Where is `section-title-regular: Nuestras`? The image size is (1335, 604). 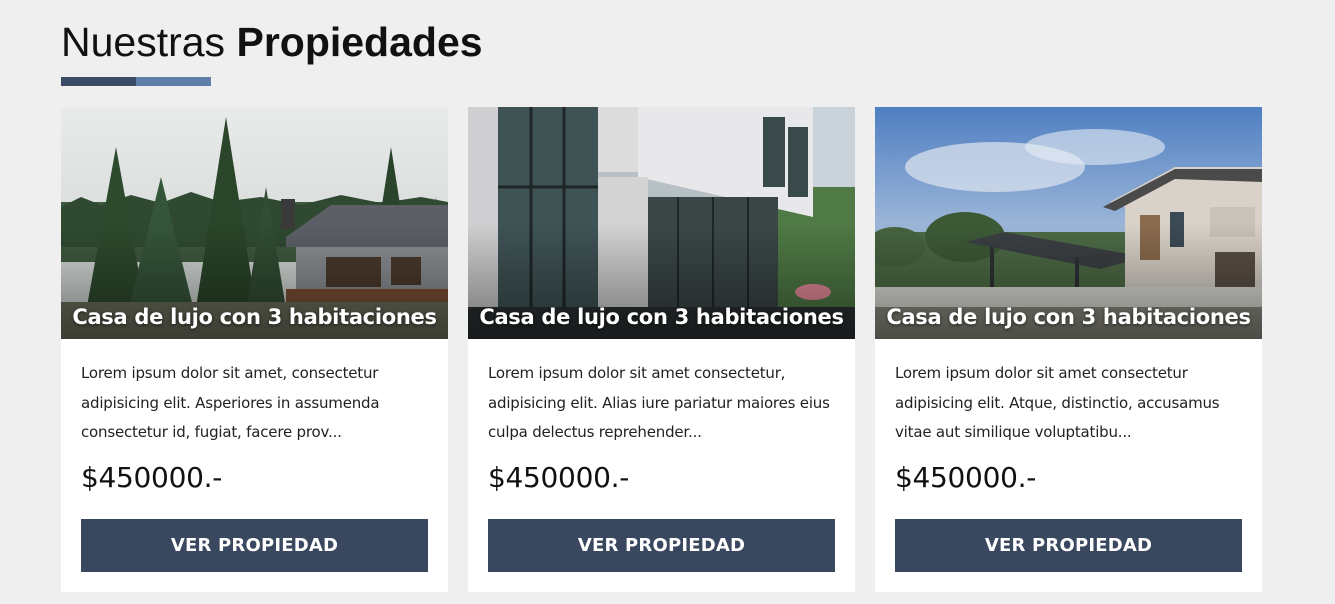 section-title-regular: Nuestras is located at coordinates (143, 42).